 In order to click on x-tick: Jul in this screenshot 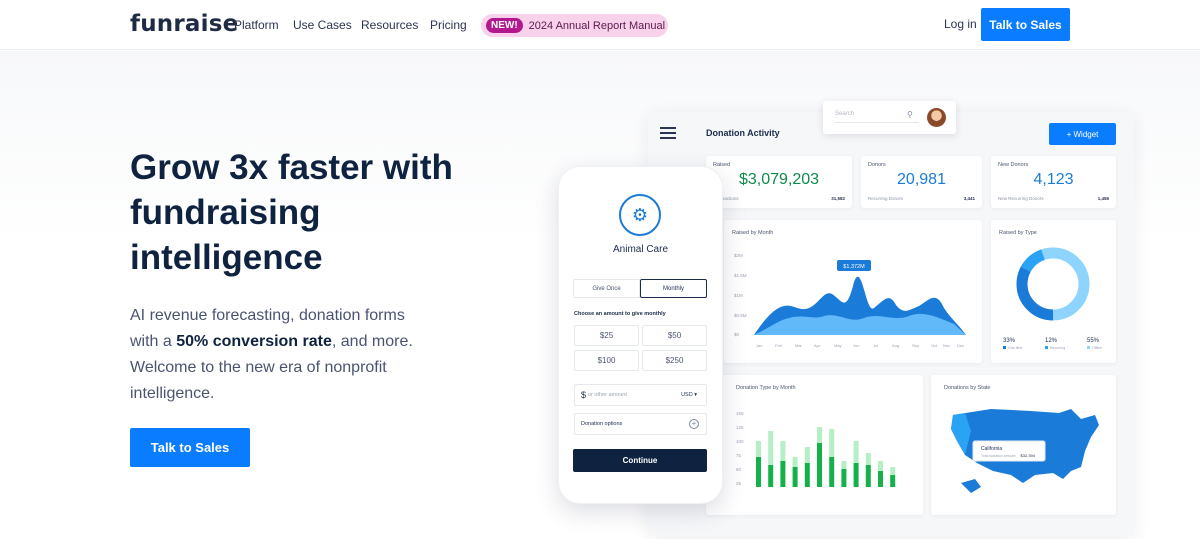, I will do `click(875, 345)`.